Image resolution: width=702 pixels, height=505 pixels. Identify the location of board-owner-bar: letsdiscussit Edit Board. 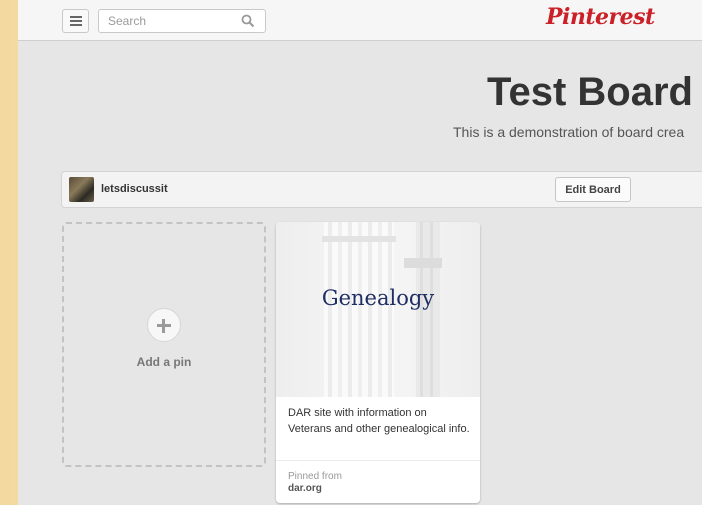
(381, 189).